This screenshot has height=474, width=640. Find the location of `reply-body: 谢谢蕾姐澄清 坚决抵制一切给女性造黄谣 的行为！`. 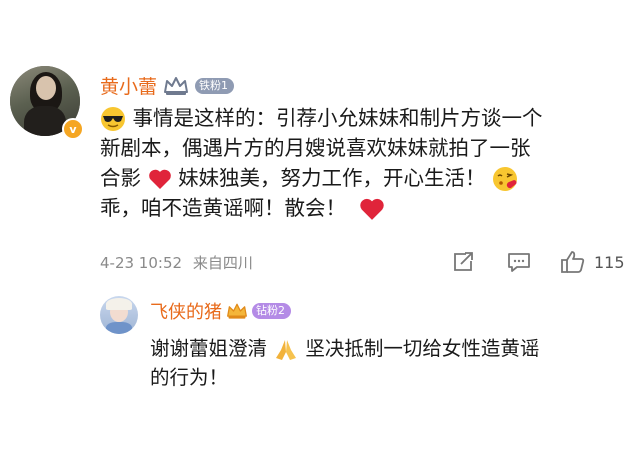

reply-body: 谢谢蕾姐澄清 坚决抵制一切给女性造黄谣 的行为！ is located at coordinates (390, 363).